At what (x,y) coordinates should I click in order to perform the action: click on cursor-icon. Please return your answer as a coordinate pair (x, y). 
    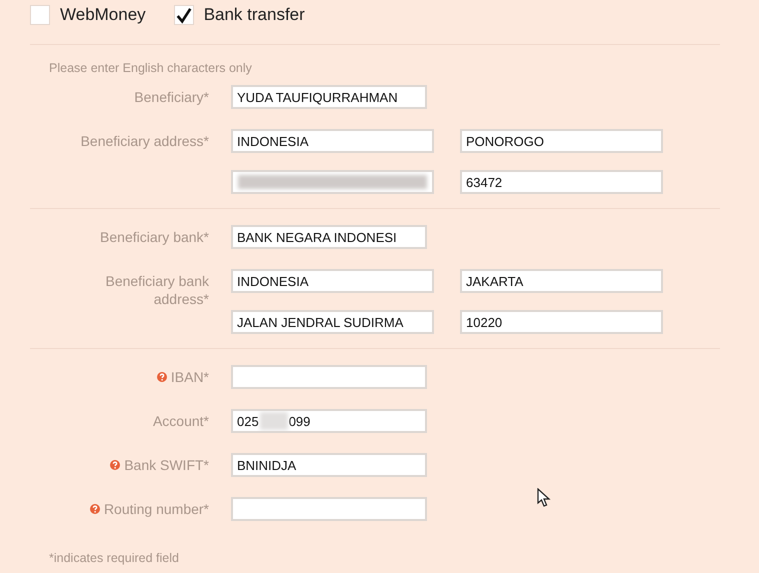
    Looking at the image, I should click on (544, 498).